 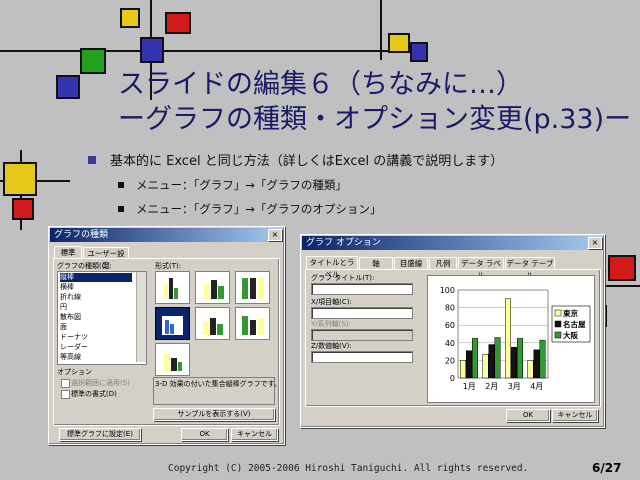 I want to click on bullet-main: 基本的に Excel と同じ方法（詳しくはExcel の講義で説明します）, so click(x=307, y=161).